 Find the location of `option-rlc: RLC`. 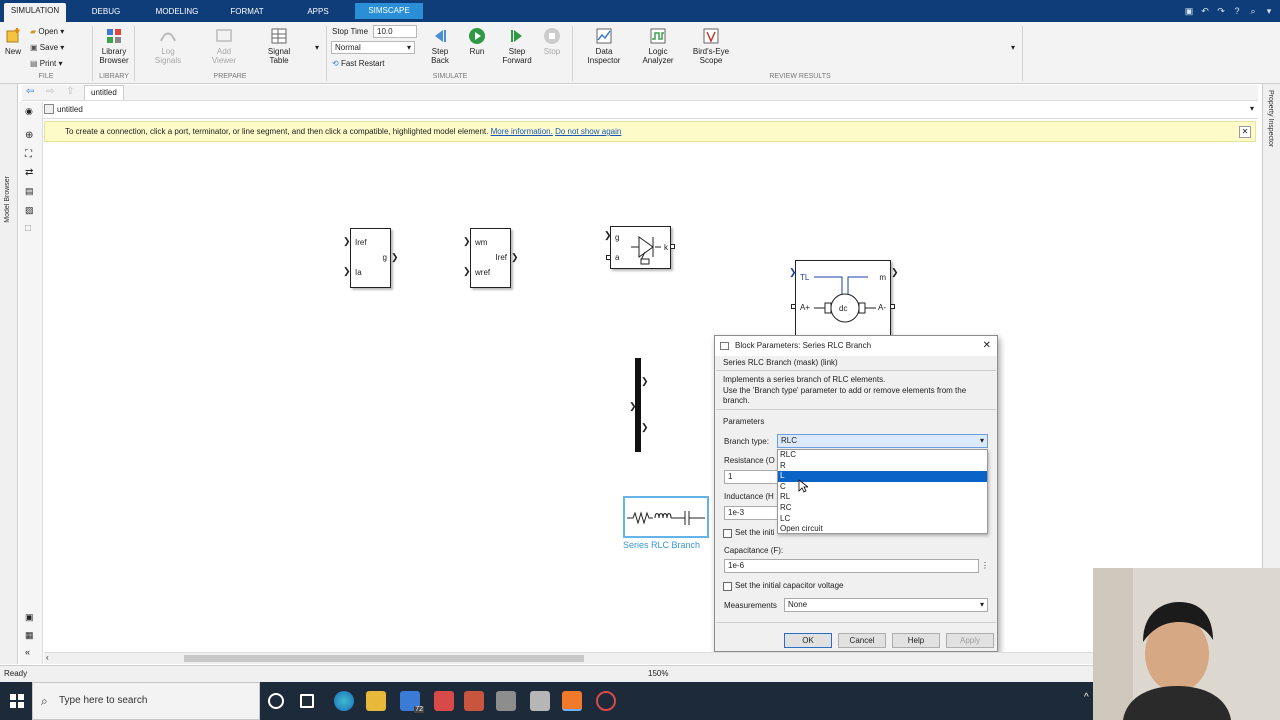

option-rlc: RLC is located at coordinates (882, 455).